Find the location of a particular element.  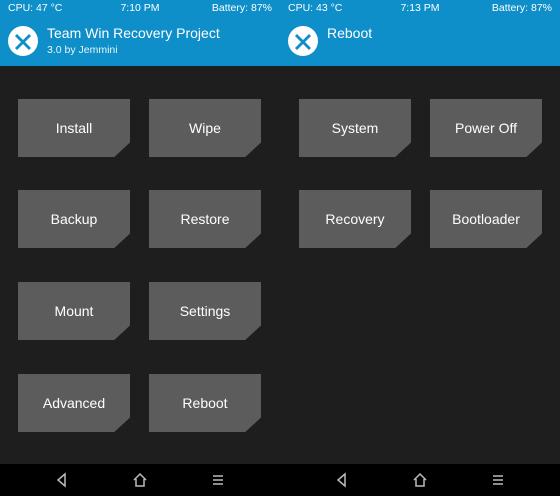

reboot-button: Reboot is located at coordinates (205, 403).